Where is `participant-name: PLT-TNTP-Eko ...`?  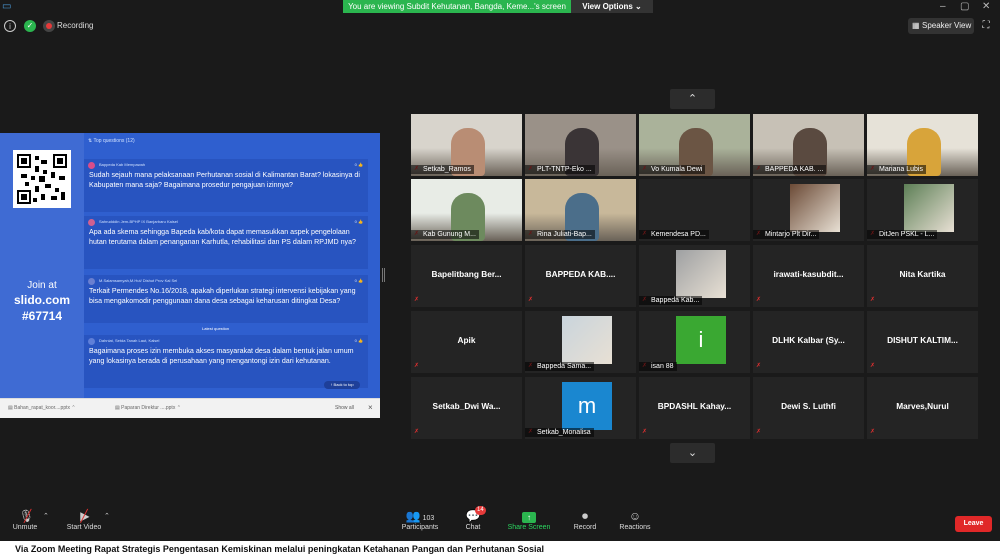
participant-name: PLT-TNTP-Eko ... is located at coordinates (560, 169).